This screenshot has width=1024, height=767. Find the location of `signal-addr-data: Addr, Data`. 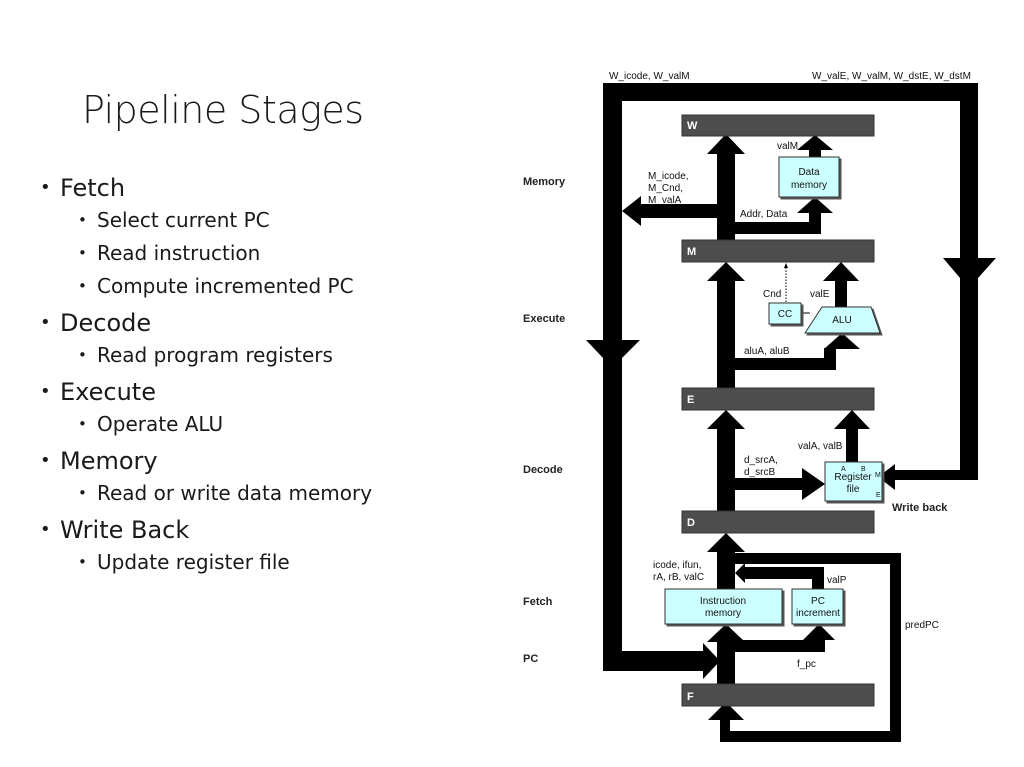

signal-addr-data: Addr, Data is located at coordinates (764, 214).